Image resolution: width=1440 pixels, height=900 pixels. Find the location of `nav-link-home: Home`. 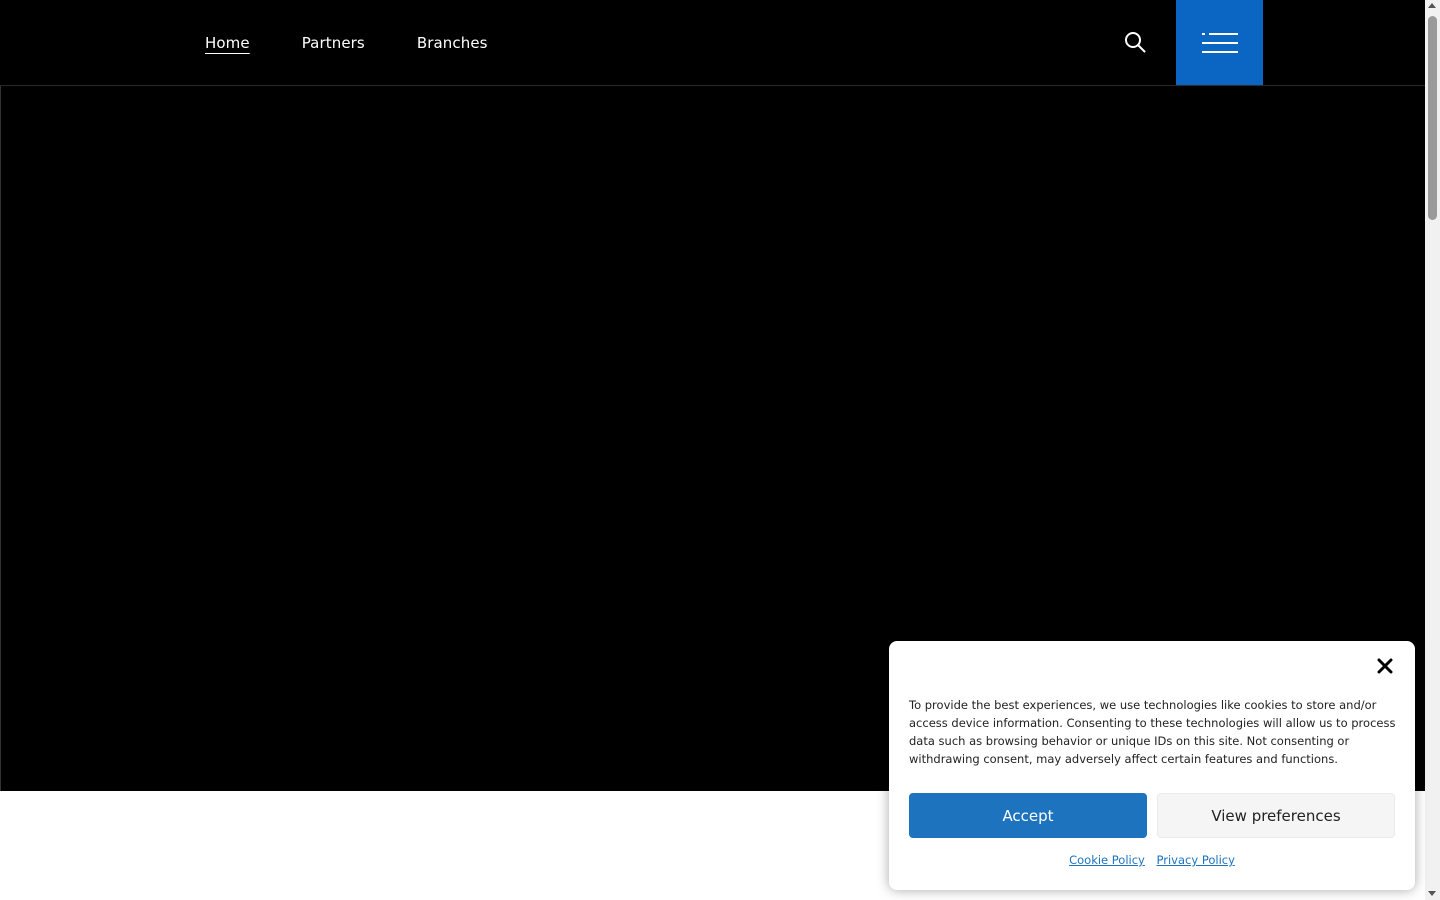

nav-link-home: Home is located at coordinates (227, 43).